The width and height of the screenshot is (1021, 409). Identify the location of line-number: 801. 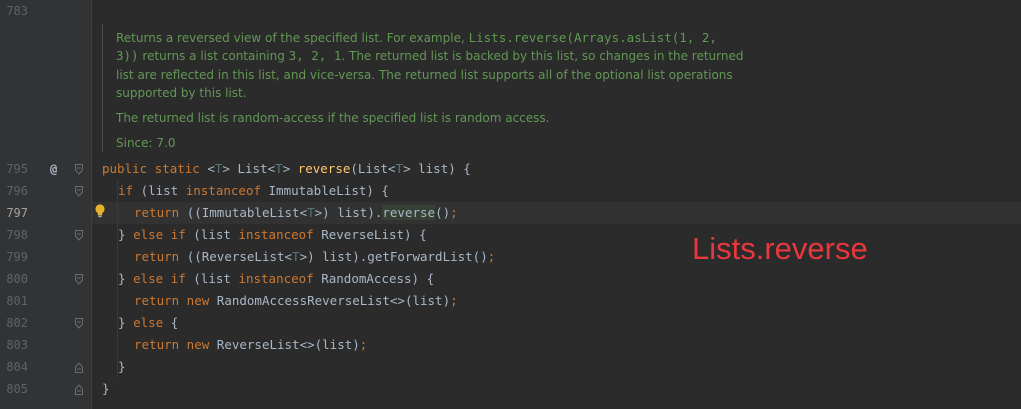
(17, 301).